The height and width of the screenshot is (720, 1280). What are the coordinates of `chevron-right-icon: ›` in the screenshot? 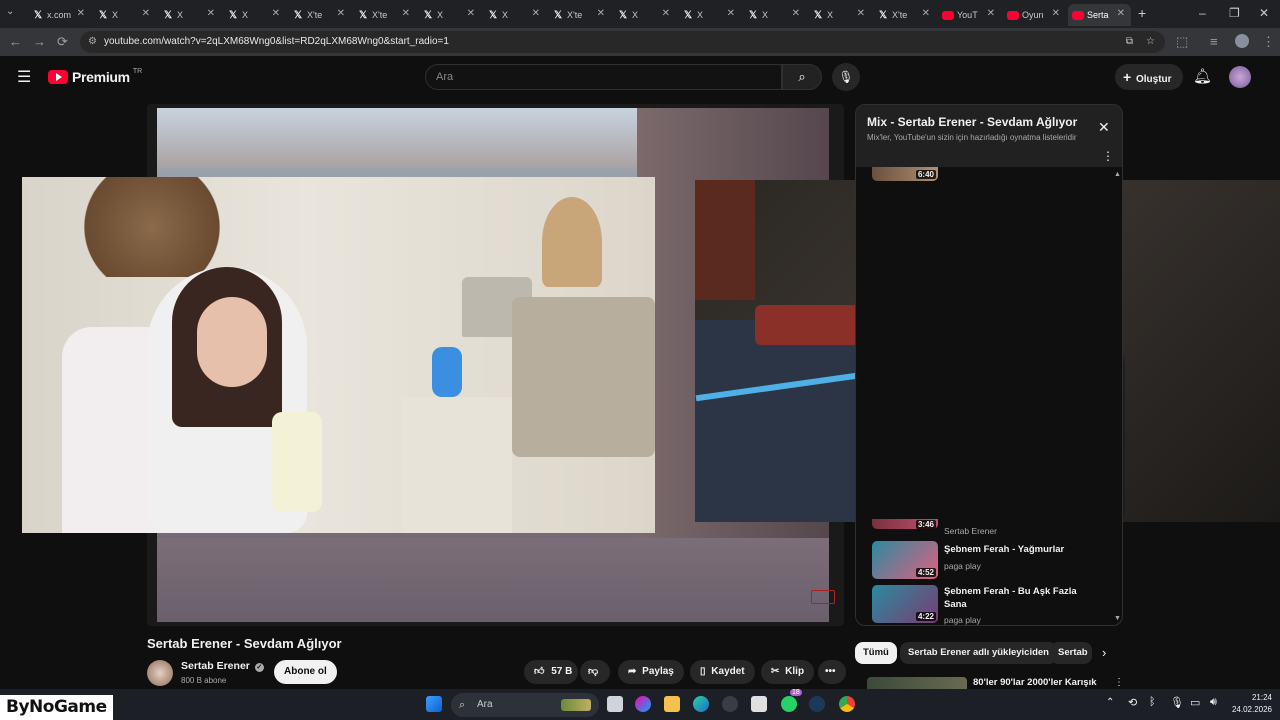 It's located at (1104, 652).